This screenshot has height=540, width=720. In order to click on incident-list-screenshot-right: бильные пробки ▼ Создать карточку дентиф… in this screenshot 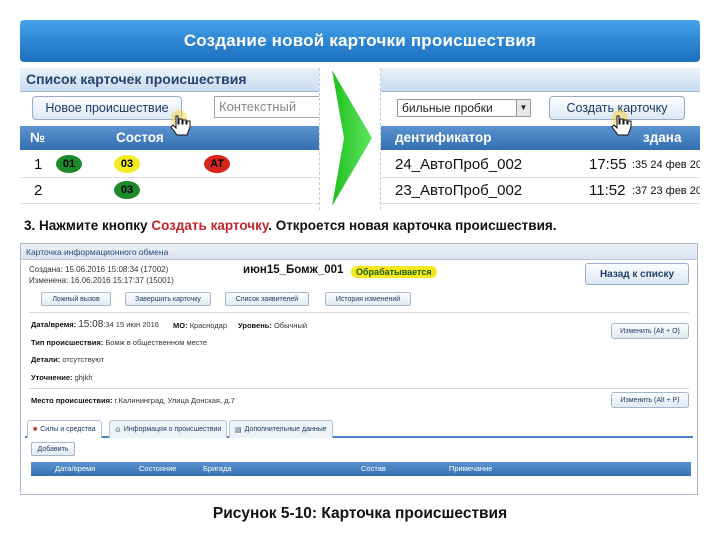, I will do `click(540, 139)`.